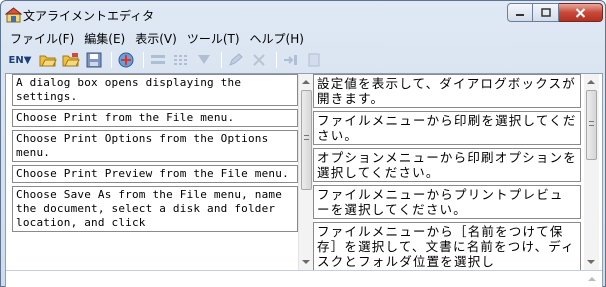  I want to click on target-segment: 設定値を表示して、ダイアログボックスが開きます。, so click(447, 91).